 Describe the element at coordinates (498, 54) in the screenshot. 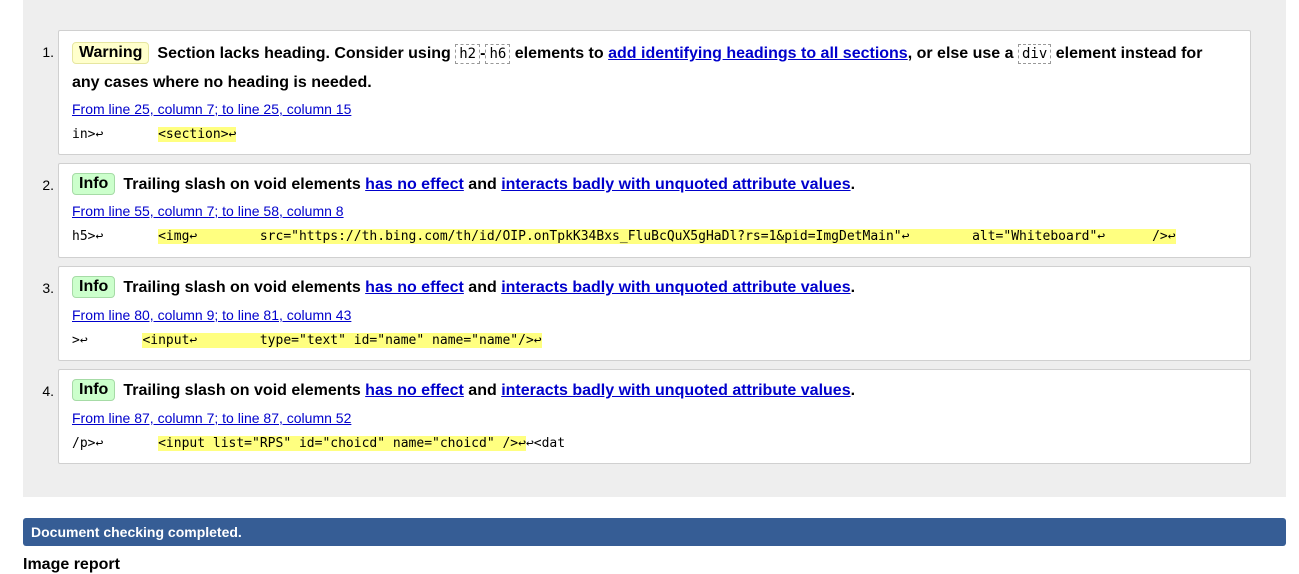

I see `code-h6: h6` at that location.